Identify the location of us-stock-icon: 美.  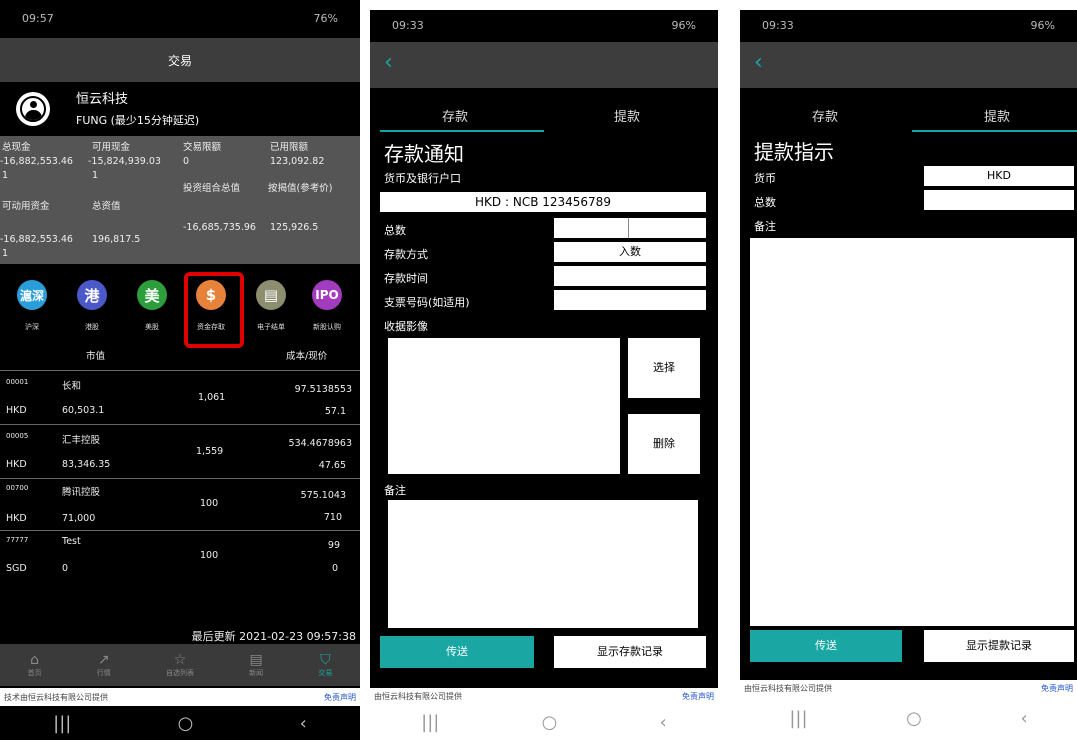
(152, 295).